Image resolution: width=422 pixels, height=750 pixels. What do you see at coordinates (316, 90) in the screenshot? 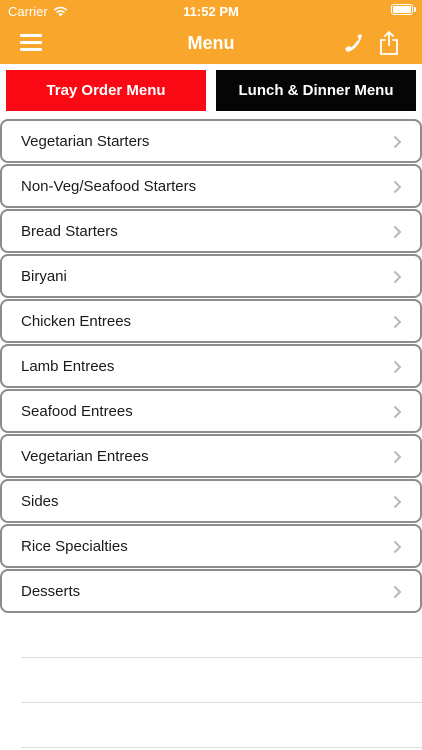
I see `lunch-dinner-menu-button: Lunch & Dinner Menu` at bounding box center [316, 90].